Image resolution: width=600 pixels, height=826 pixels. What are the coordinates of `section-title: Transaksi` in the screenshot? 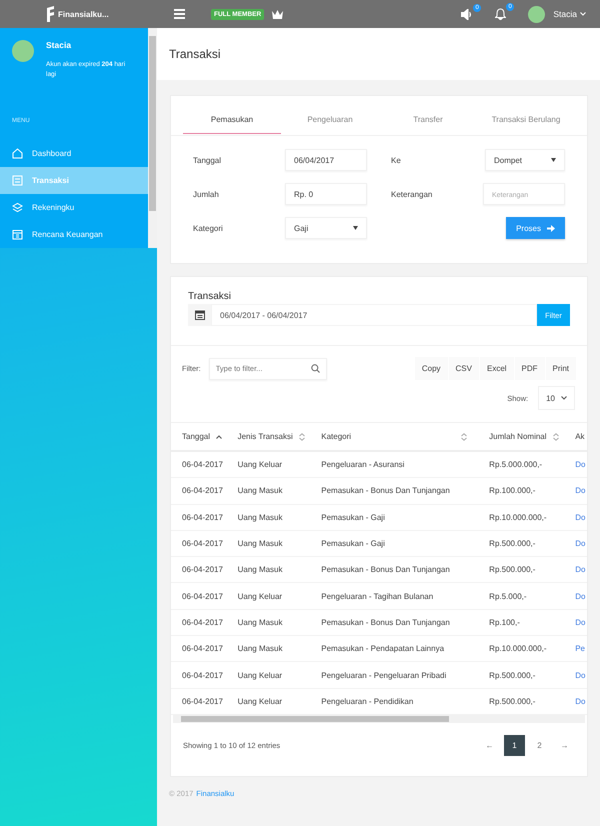 It's located at (210, 296).